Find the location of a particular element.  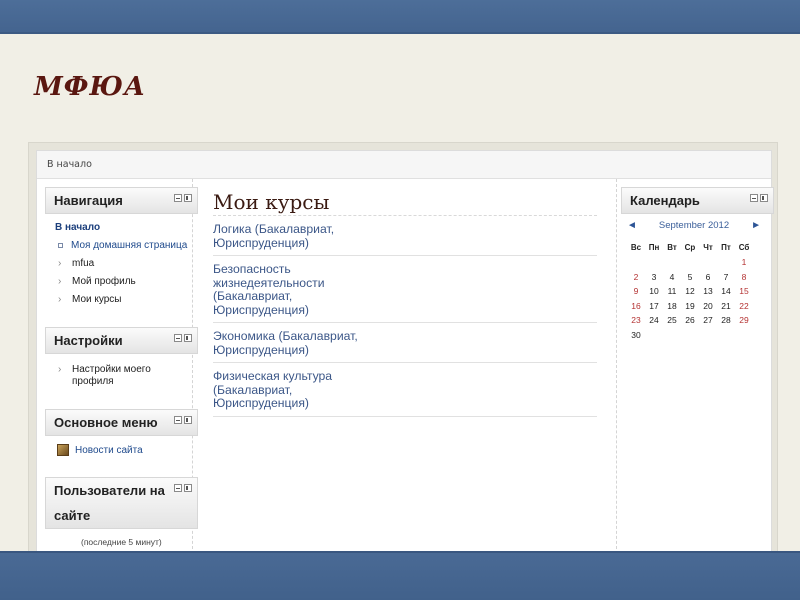

site-logo: МФЮА is located at coordinates (90, 87).